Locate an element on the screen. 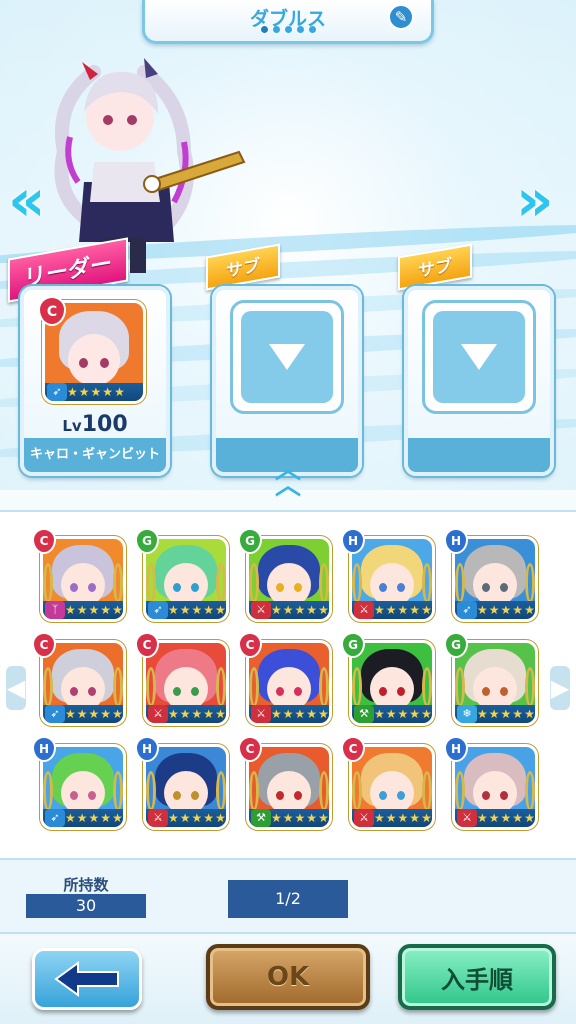 The height and width of the screenshot is (1024, 576). expand-panel-button: ︿ ︿ is located at coordinates (288, 478).